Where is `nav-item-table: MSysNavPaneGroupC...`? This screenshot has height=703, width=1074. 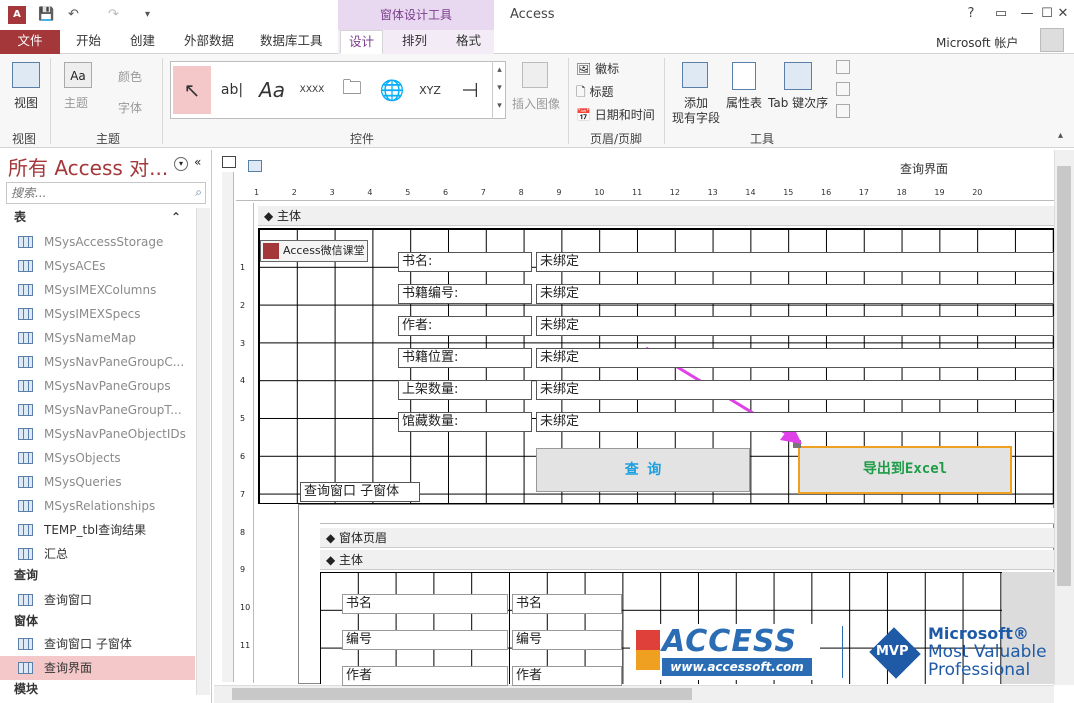 nav-item-table: MSysNavPaneGroupC... is located at coordinates (97, 362).